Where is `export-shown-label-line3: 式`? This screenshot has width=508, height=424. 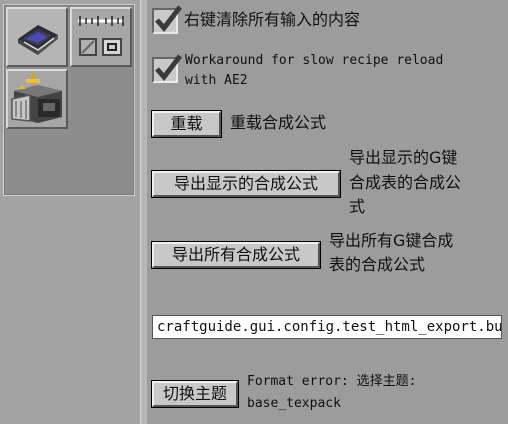 export-shown-label-line3: 式 is located at coordinates (357, 206).